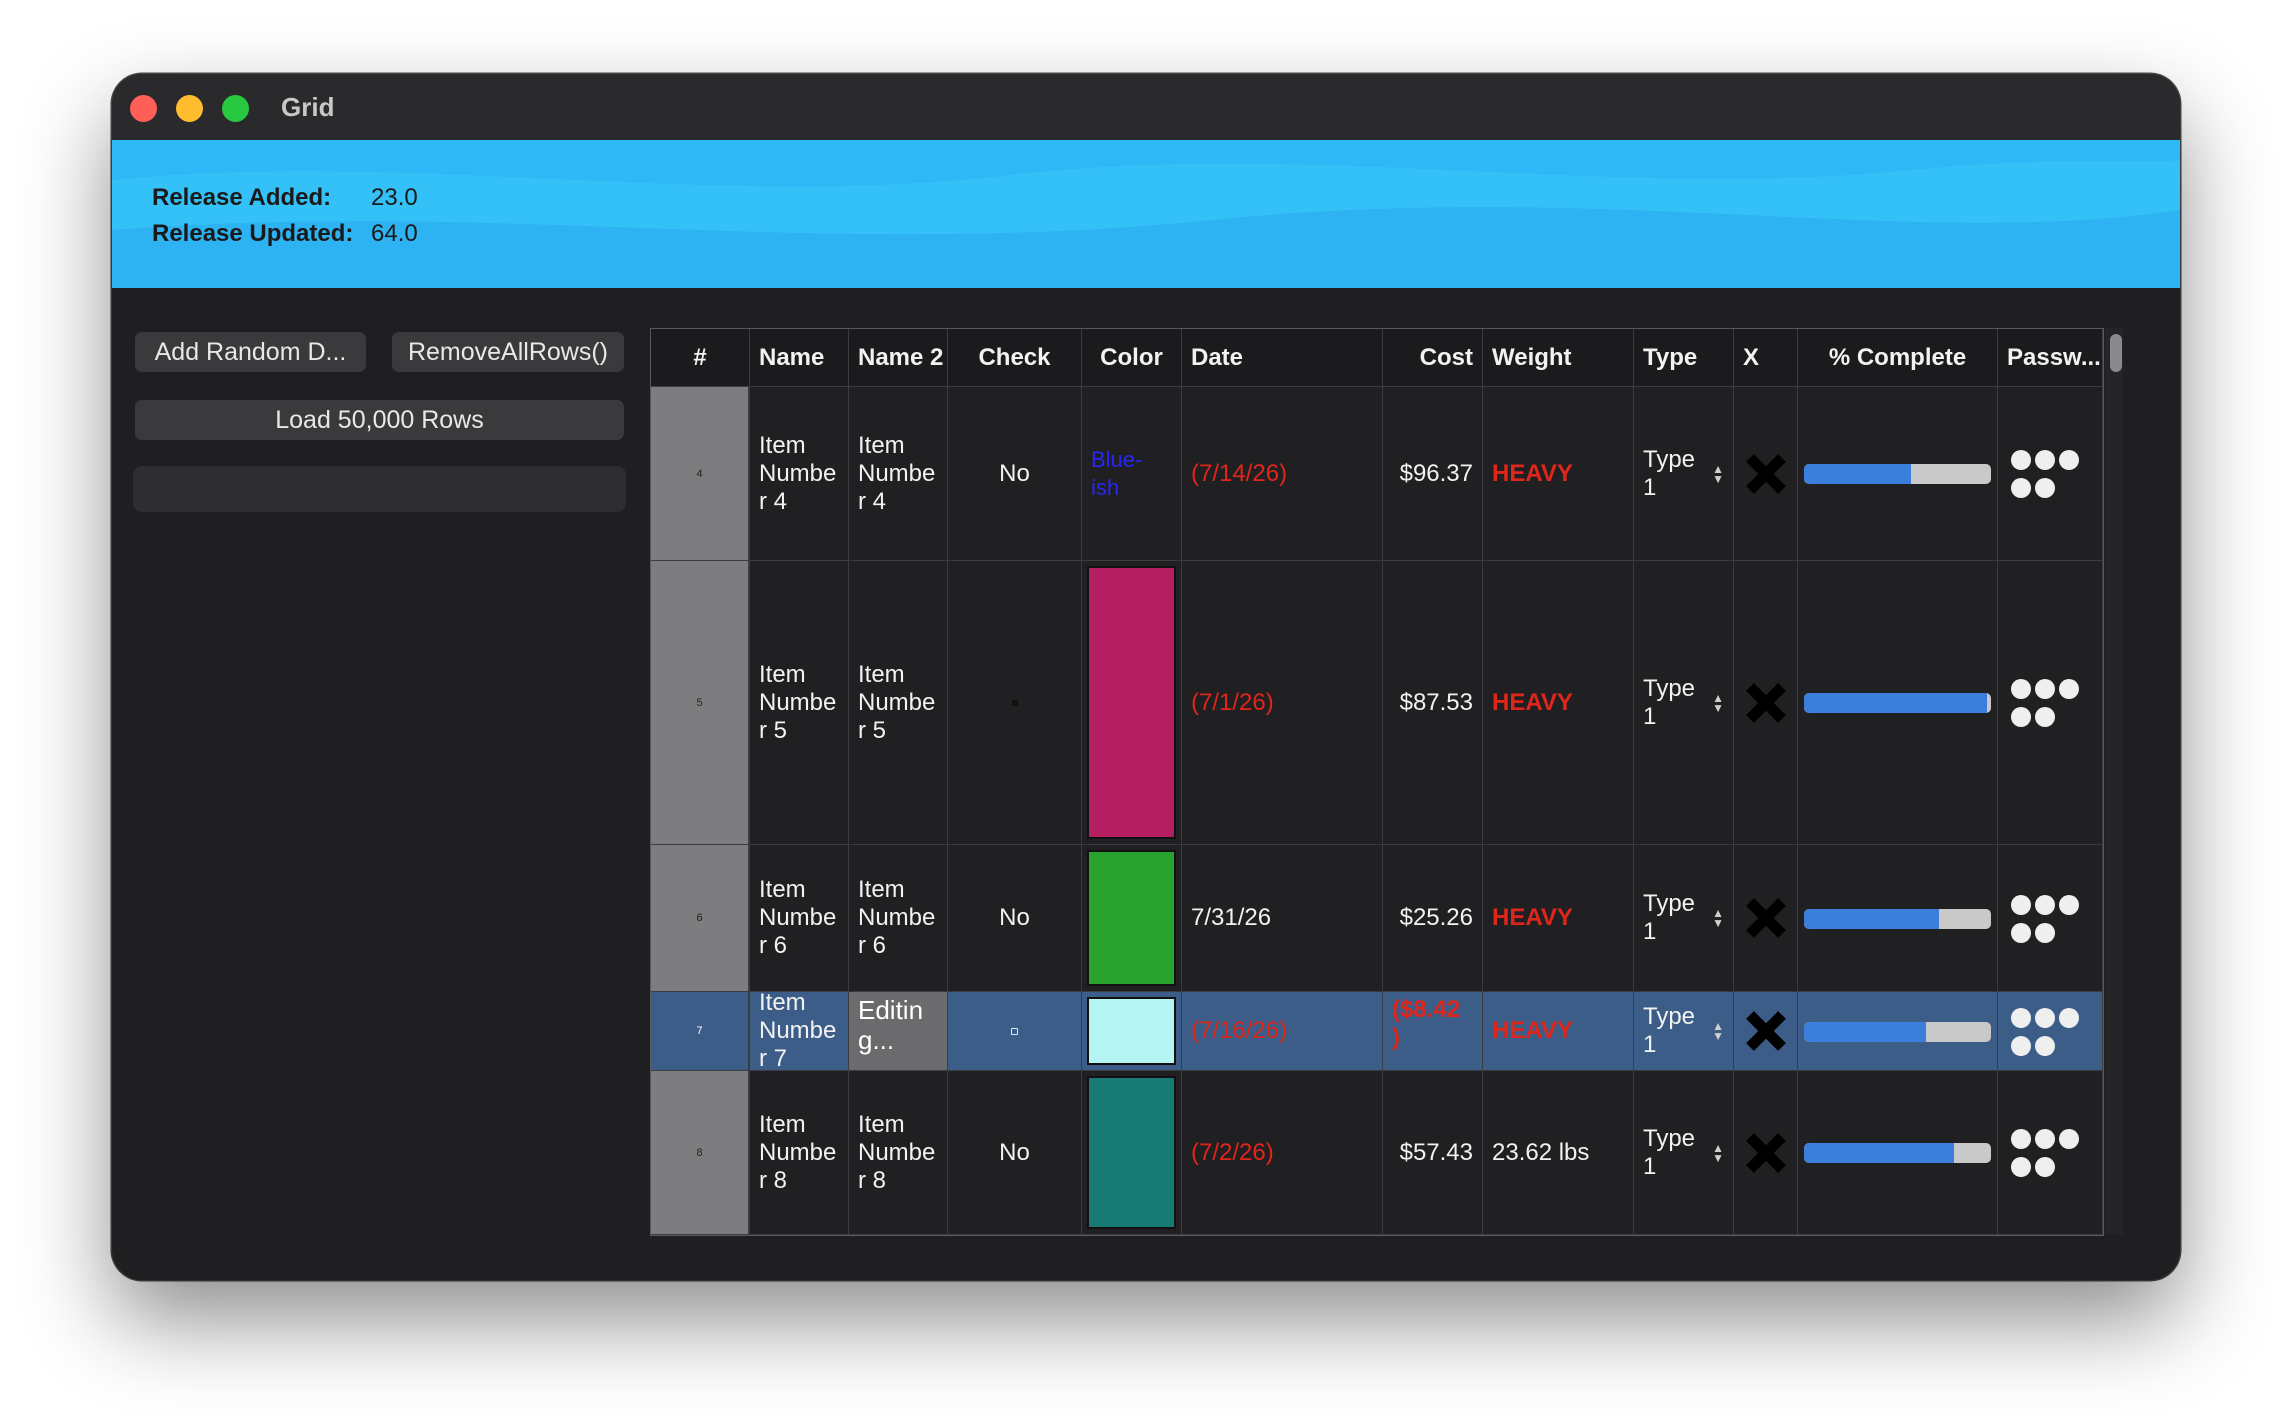 This screenshot has width=2280, height=1424. I want to click on zoom-window-button, so click(235, 108).